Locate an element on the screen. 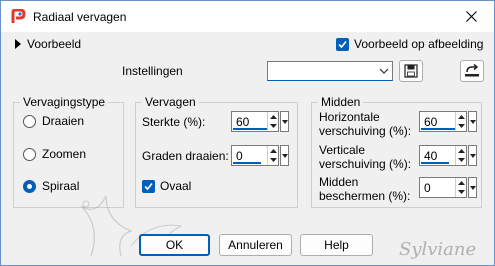  h-offset-dropdown is located at coordinates (472, 121).